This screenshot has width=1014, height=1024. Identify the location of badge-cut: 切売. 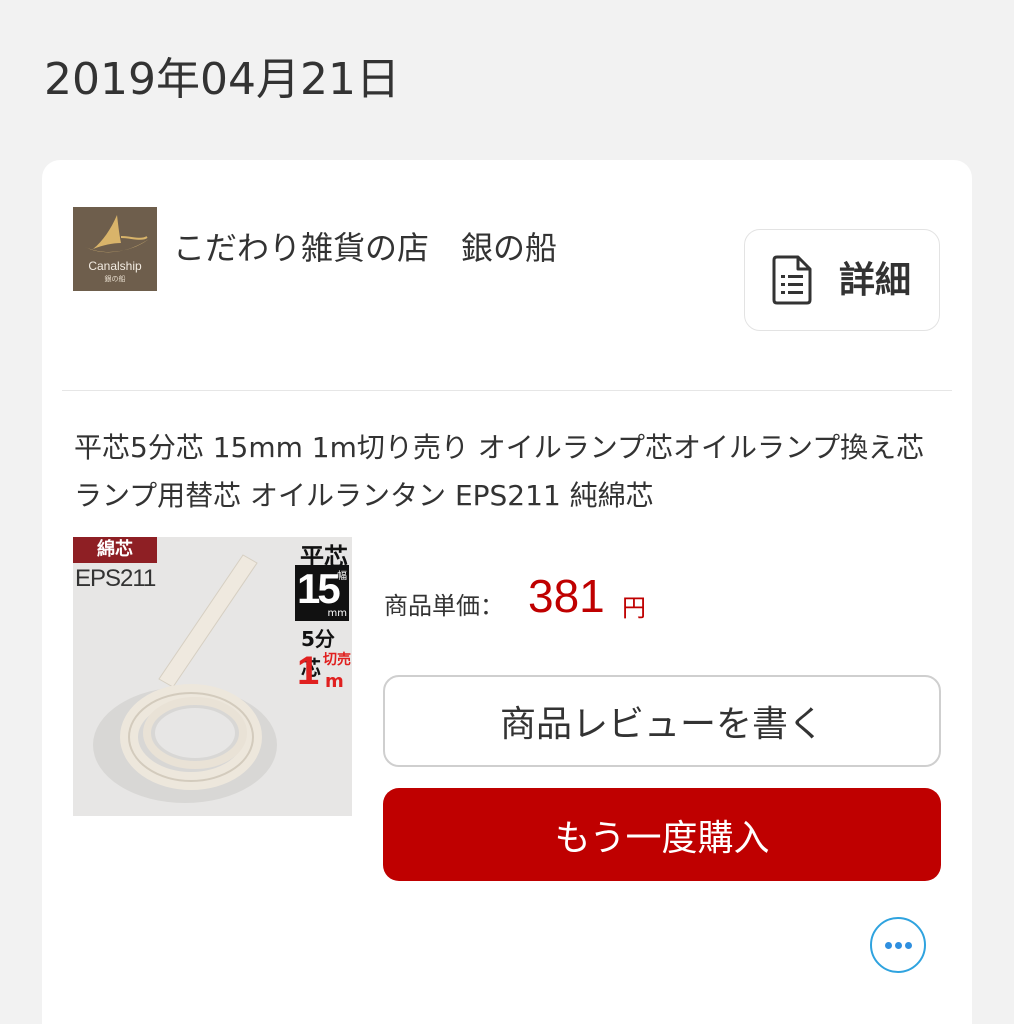
(337, 660).